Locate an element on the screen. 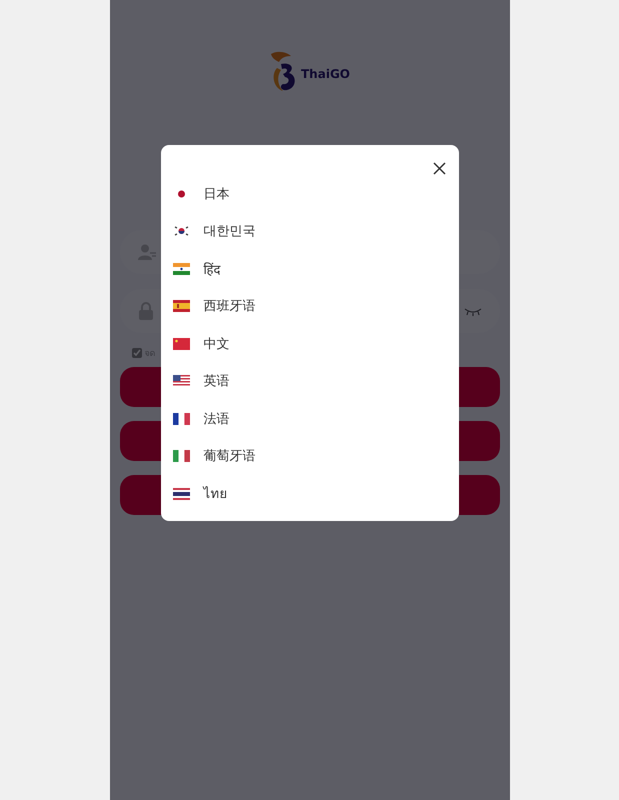  language-label: ไทย is located at coordinates (216, 494).